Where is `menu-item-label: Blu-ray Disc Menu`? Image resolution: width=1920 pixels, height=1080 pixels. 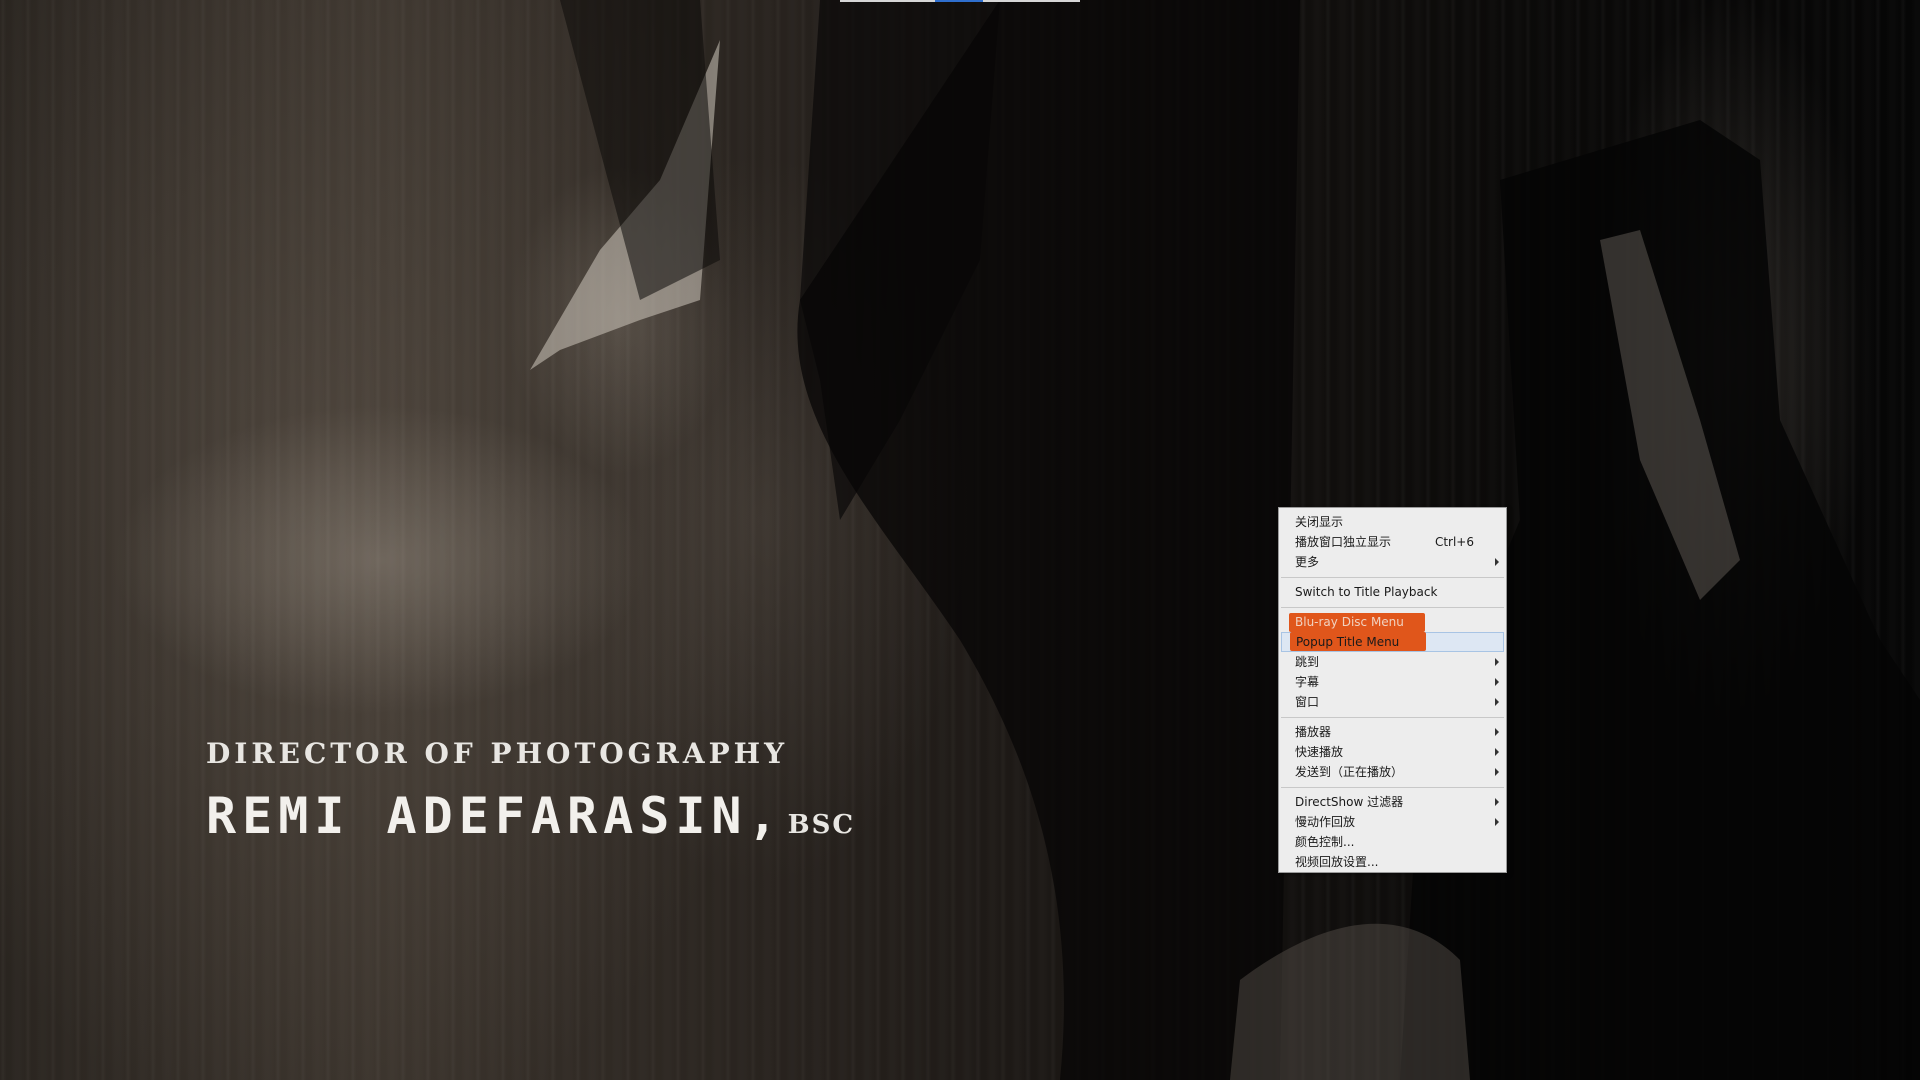
menu-item-label: Blu-ray Disc Menu is located at coordinates (1349, 622).